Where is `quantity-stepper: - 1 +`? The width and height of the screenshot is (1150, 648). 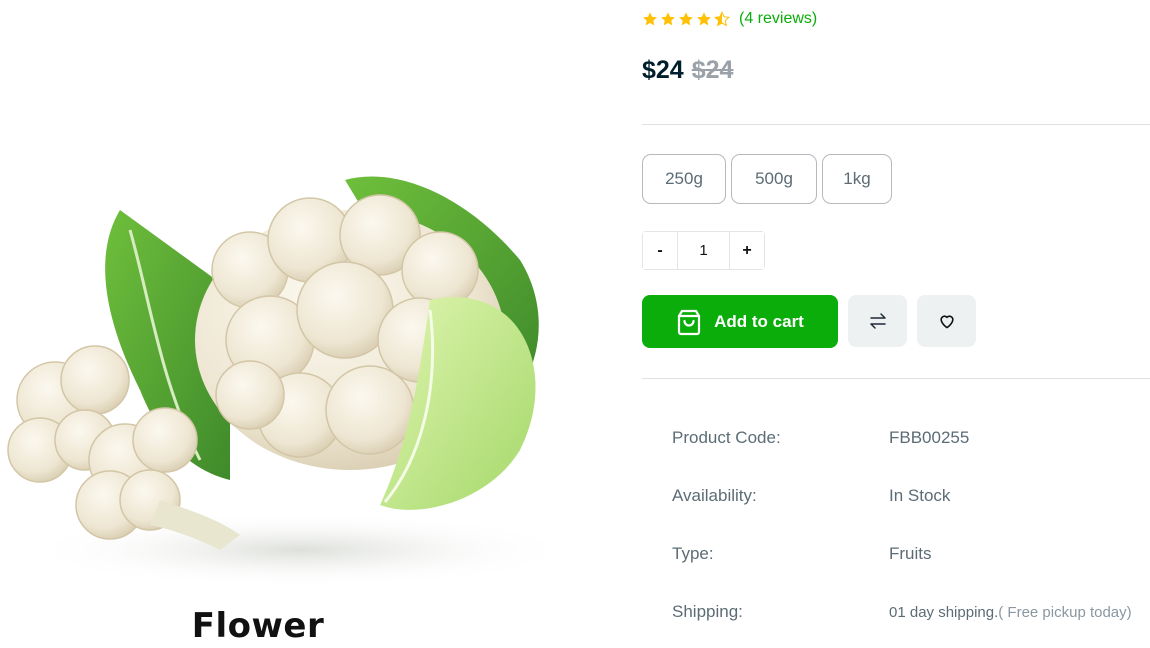
quantity-stepper: - 1 + is located at coordinates (703, 250).